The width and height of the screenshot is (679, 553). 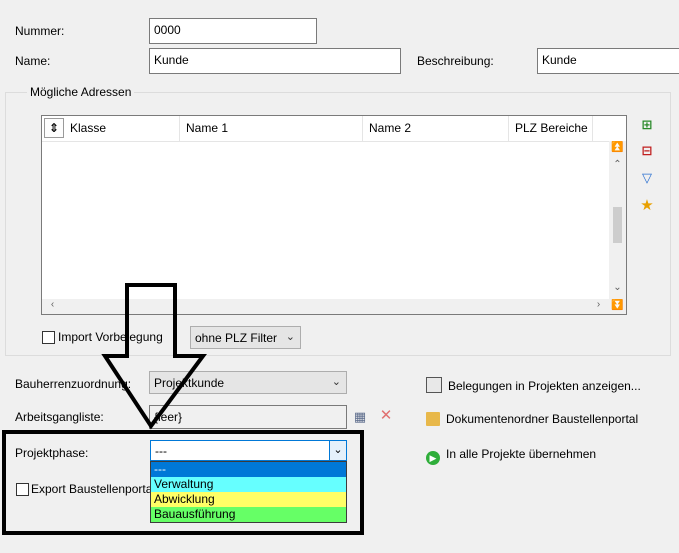 What do you see at coordinates (154, 356) in the screenshot?
I see `annotation-arrow-icon` at bounding box center [154, 356].